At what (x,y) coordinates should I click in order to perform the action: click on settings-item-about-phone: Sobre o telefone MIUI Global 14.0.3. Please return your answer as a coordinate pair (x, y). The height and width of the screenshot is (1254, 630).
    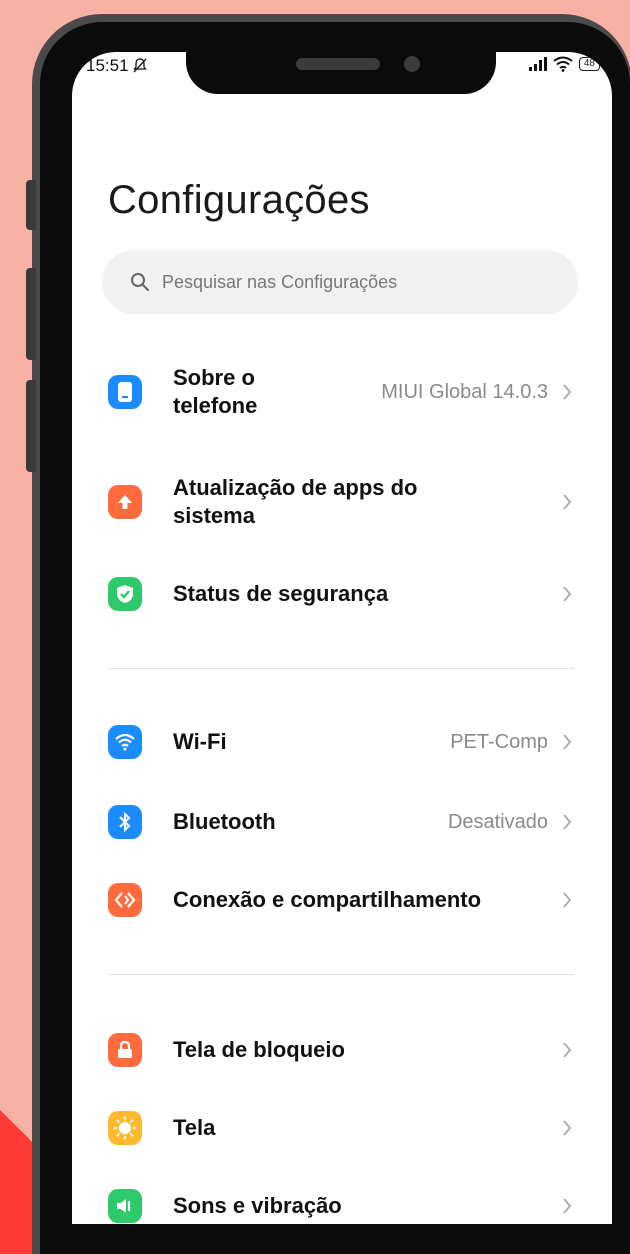
    Looking at the image, I should click on (342, 392).